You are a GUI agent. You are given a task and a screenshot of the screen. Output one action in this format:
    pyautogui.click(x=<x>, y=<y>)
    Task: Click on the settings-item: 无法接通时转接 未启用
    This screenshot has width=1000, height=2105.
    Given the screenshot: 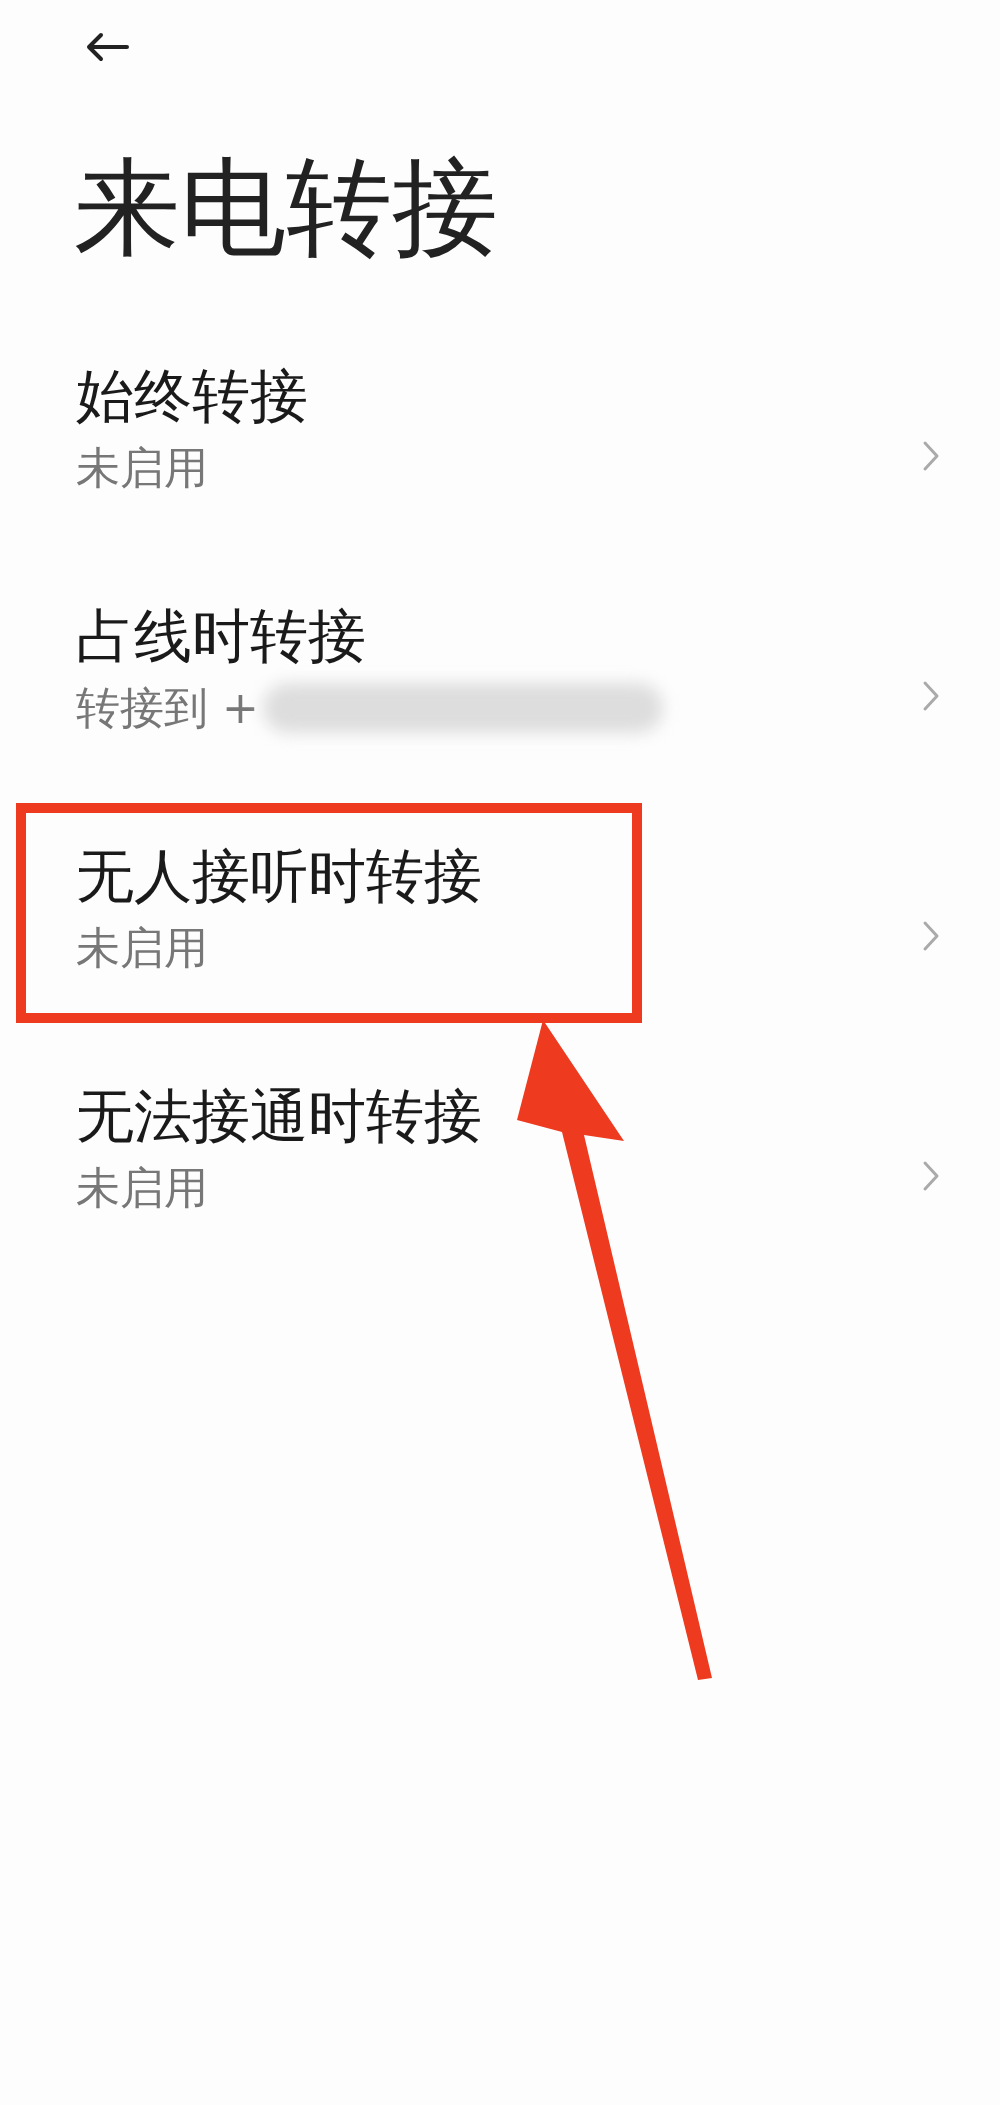 What is the action you would take?
    pyautogui.click(x=500, y=1156)
    